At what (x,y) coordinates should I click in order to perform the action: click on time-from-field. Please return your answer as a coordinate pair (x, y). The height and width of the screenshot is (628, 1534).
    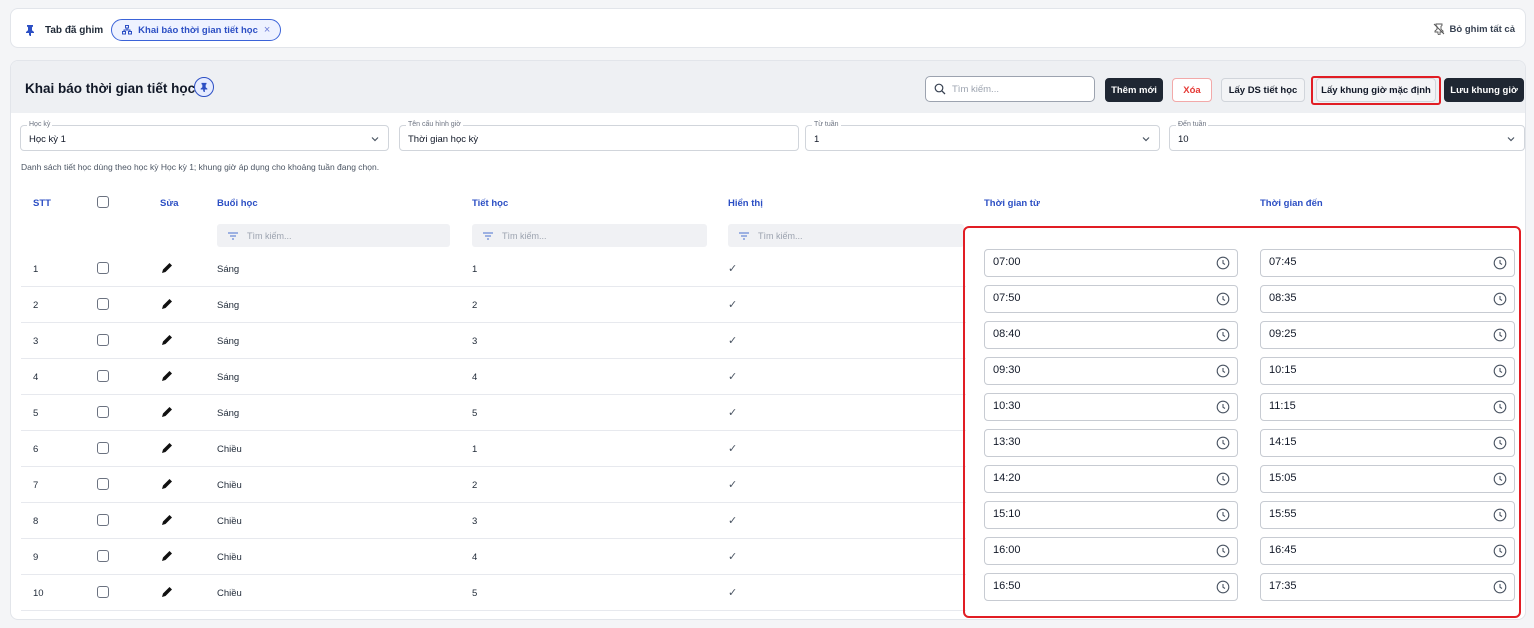
    Looking at the image, I should click on (1111, 263).